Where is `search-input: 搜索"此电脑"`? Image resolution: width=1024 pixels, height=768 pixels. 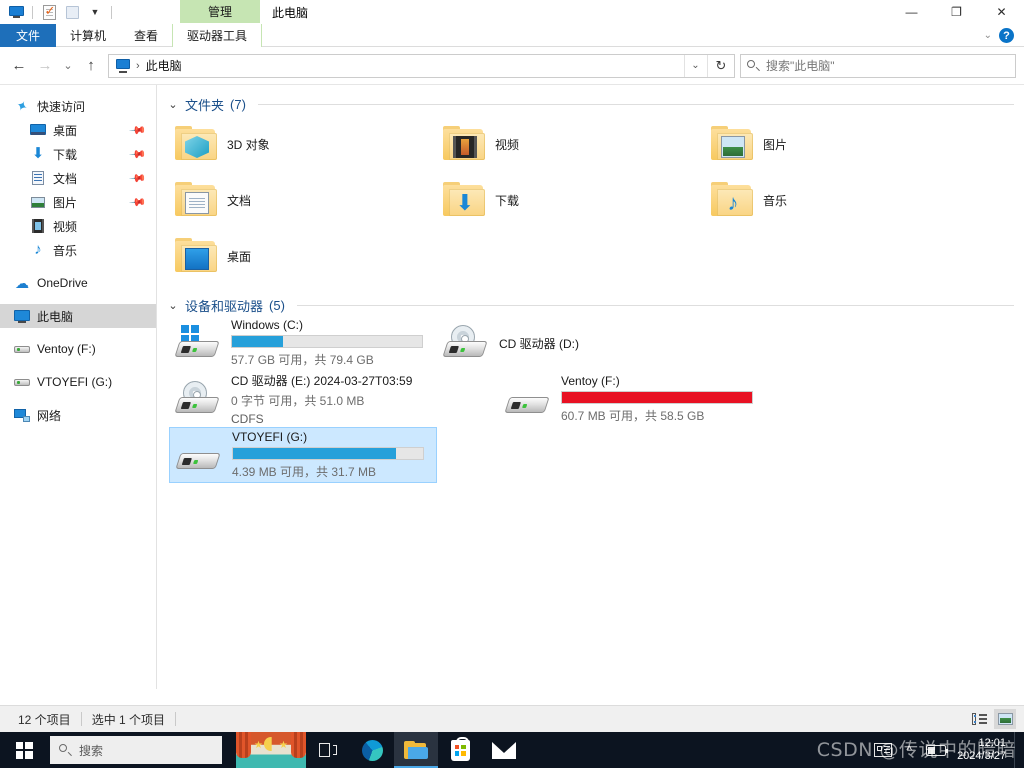
search-input: 搜索"此电脑" is located at coordinates (878, 65).